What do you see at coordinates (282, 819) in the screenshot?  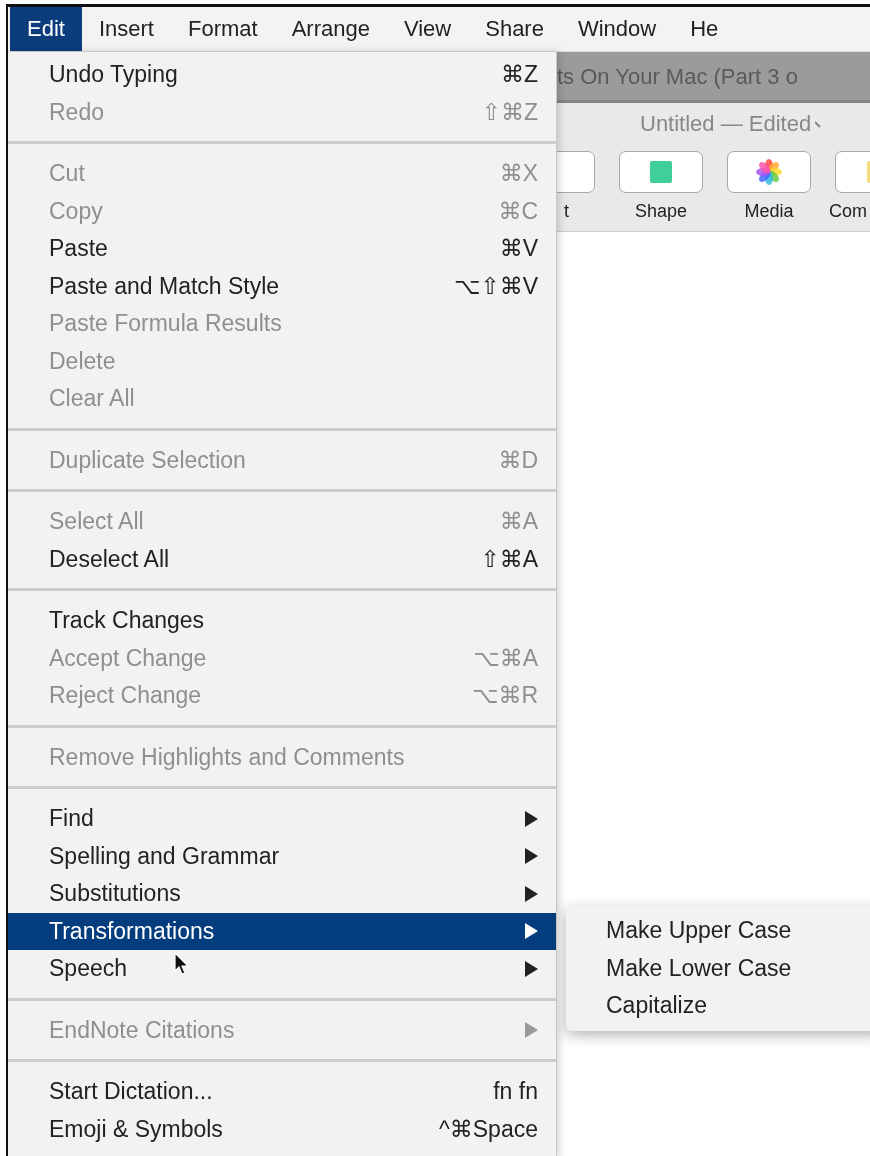 I see `menu-item: Find` at bounding box center [282, 819].